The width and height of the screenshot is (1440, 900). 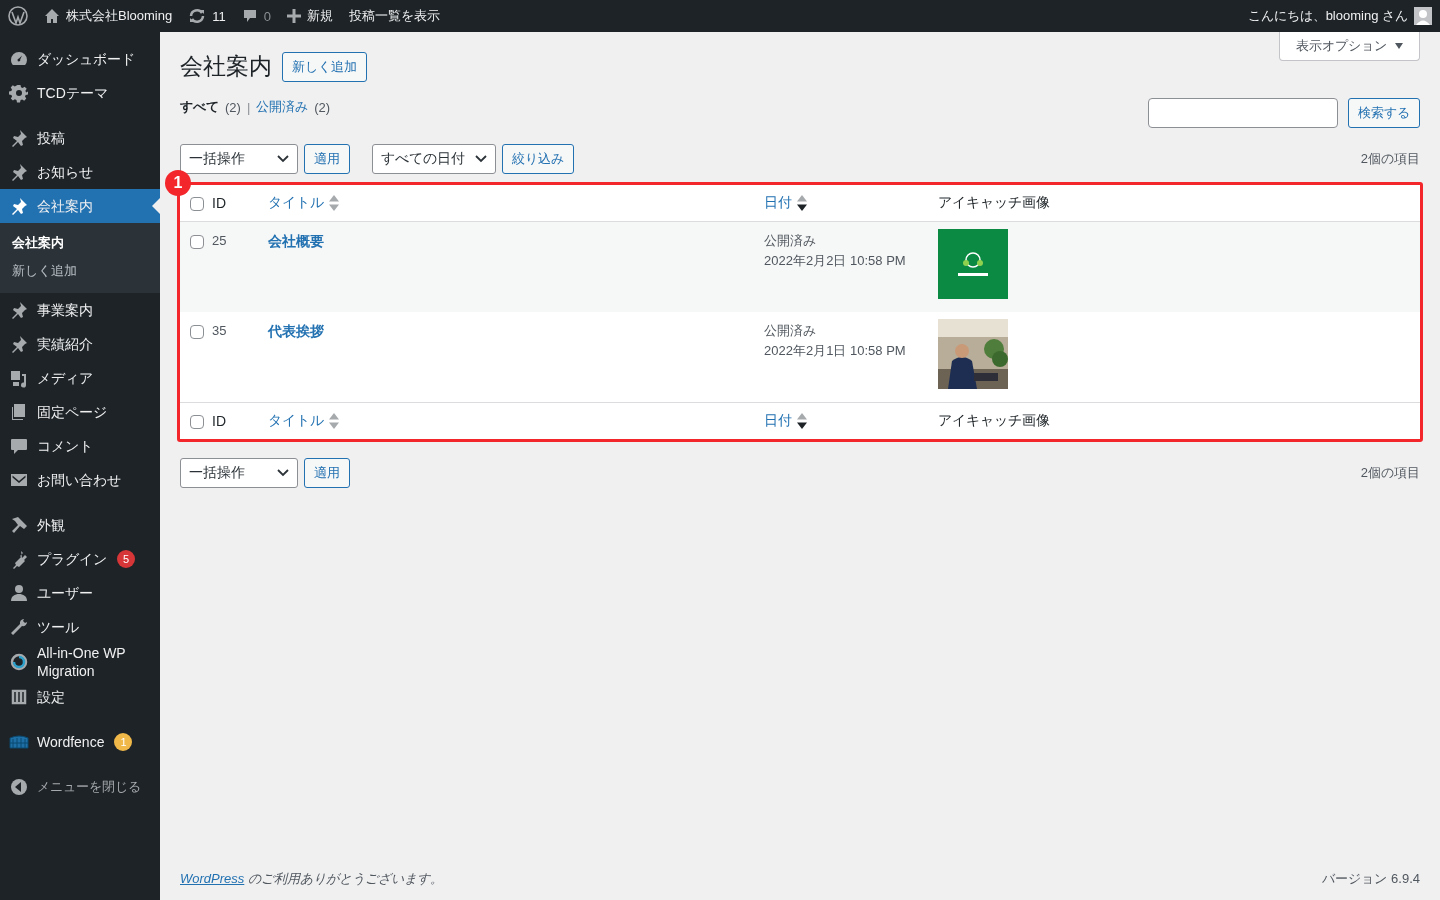 I want to click on avatar-icon, so click(x=1423, y=16).